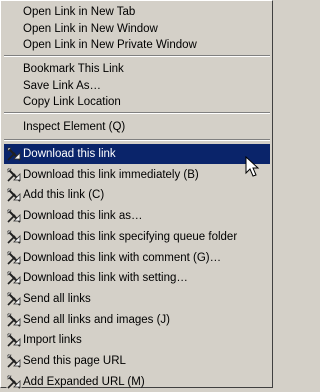 The width and height of the screenshot is (320, 392). Describe the element at coordinates (137, 127) in the screenshot. I see `menu-item-inspect-element: Inspect Element (Q)` at that location.